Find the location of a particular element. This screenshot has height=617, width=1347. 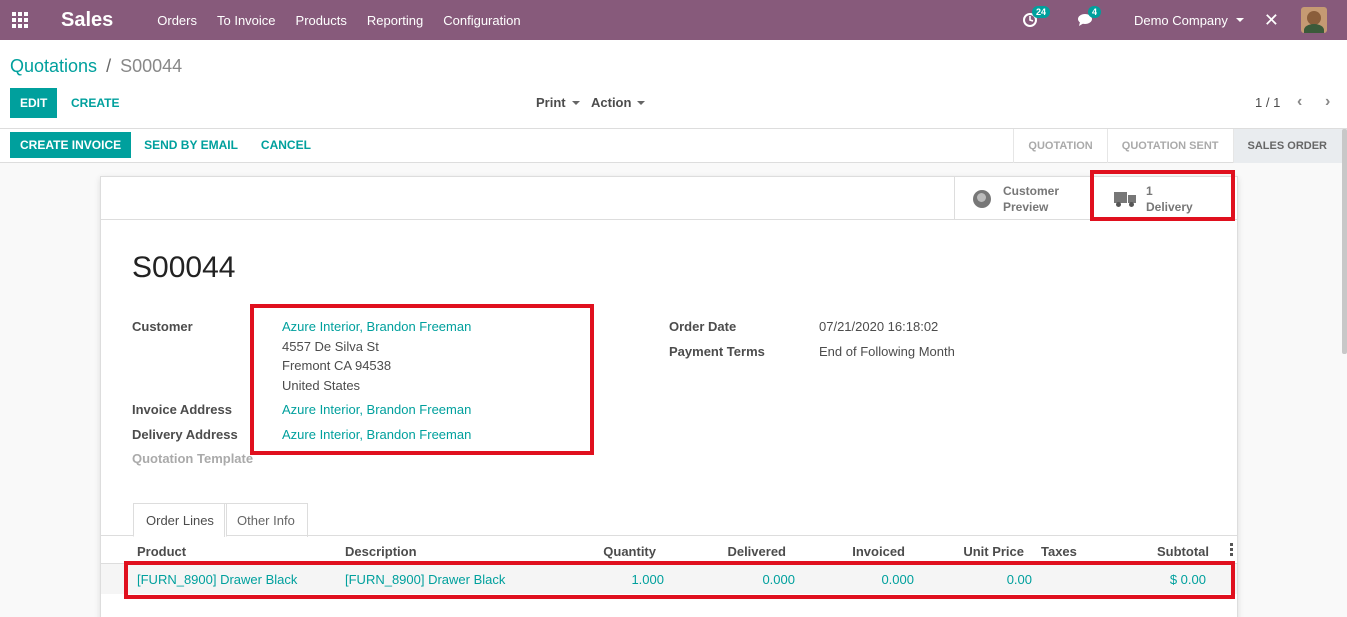

highlight-customer-block is located at coordinates (422, 379).